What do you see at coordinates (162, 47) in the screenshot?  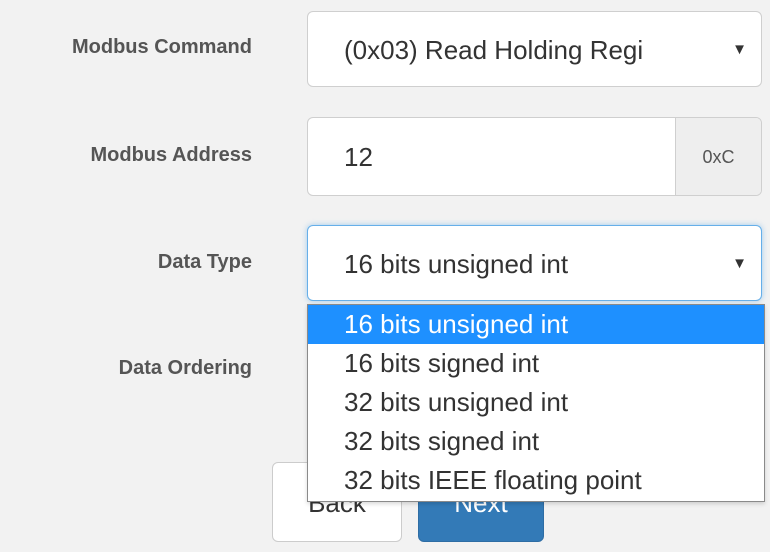 I see `modbus-command-label: Modbus Command` at bounding box center [162, 47].